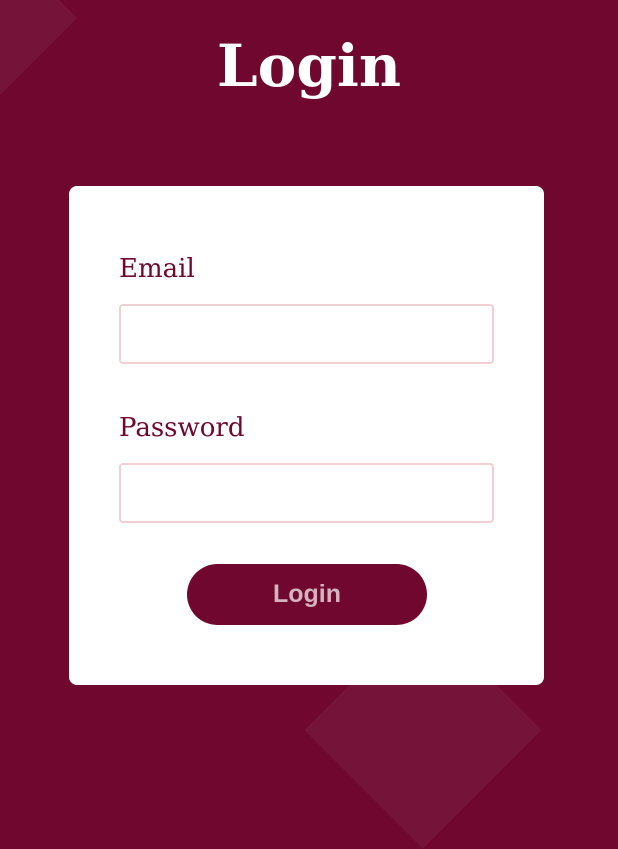  What do you see at coordinates (306, 334) in the screenshot?
I see `email-field` at bounding box center [306, 334].